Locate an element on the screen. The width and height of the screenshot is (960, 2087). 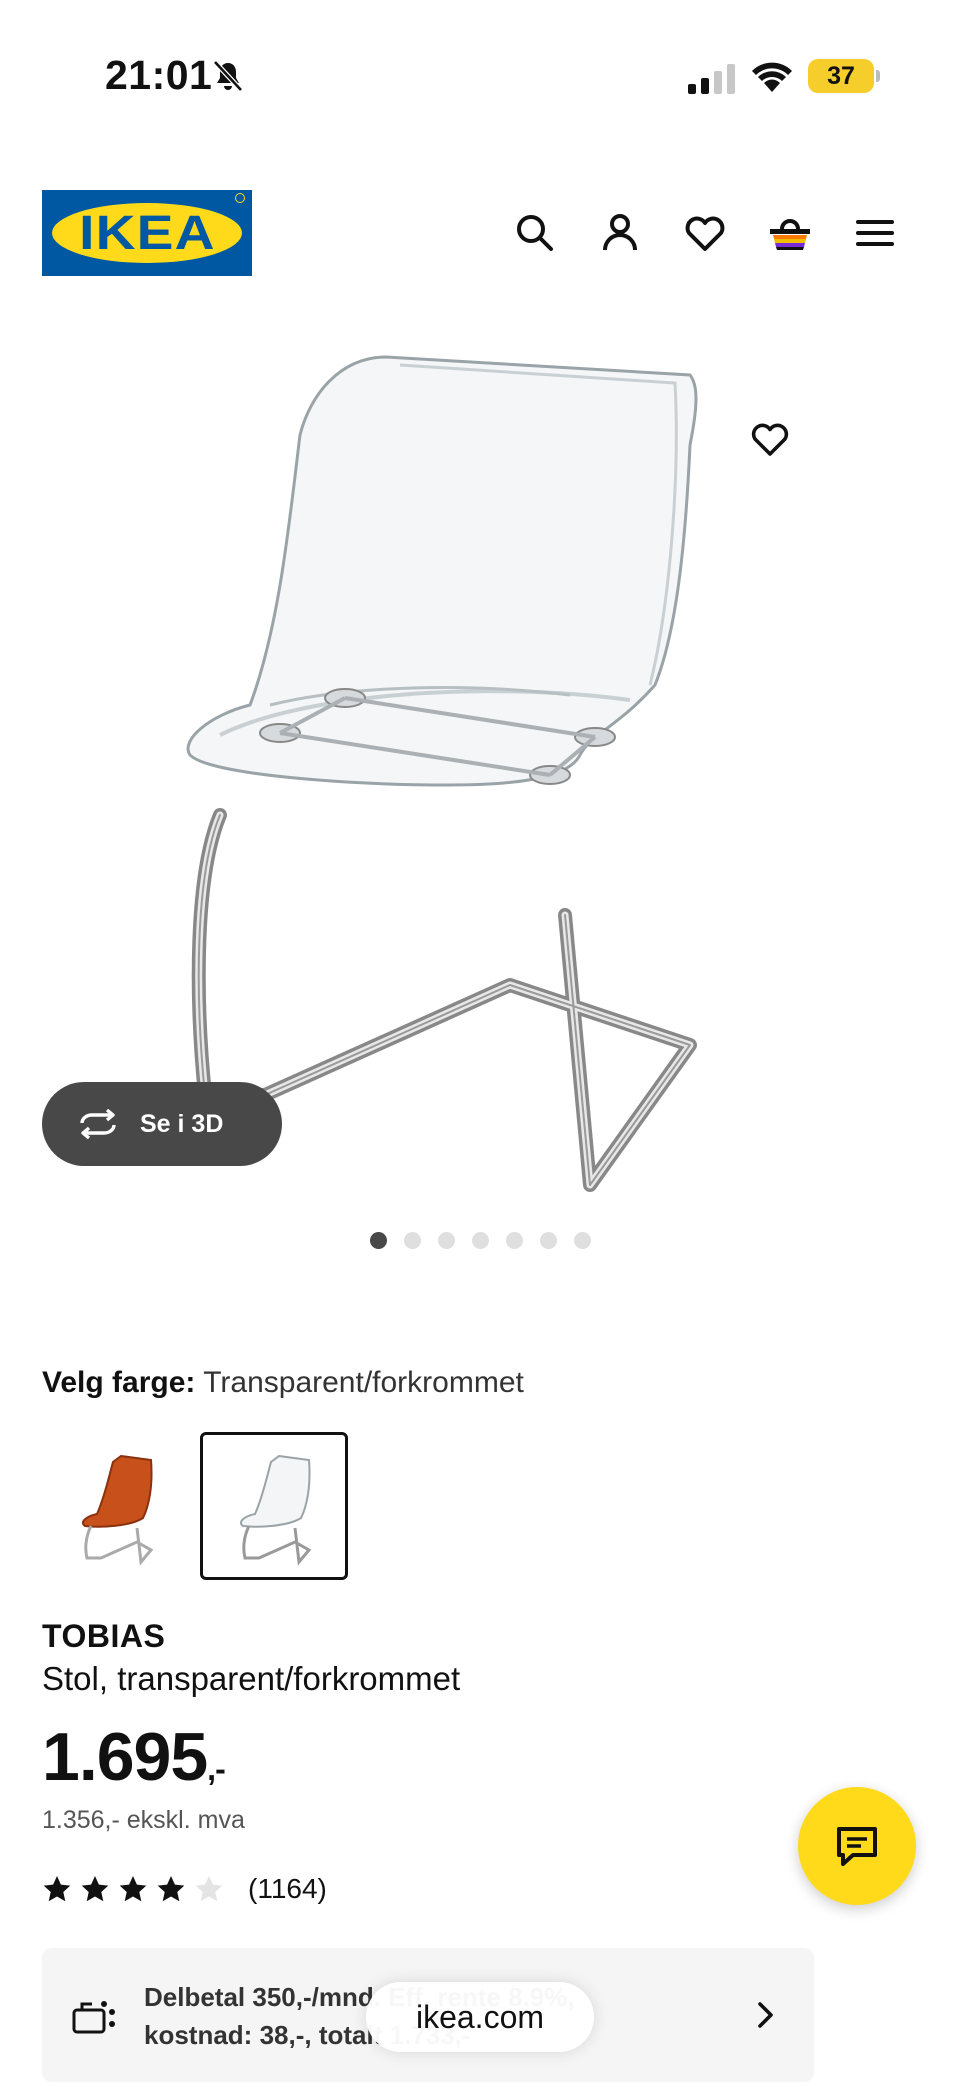
shopping-bag-icon is located at coordinates (790, 234).